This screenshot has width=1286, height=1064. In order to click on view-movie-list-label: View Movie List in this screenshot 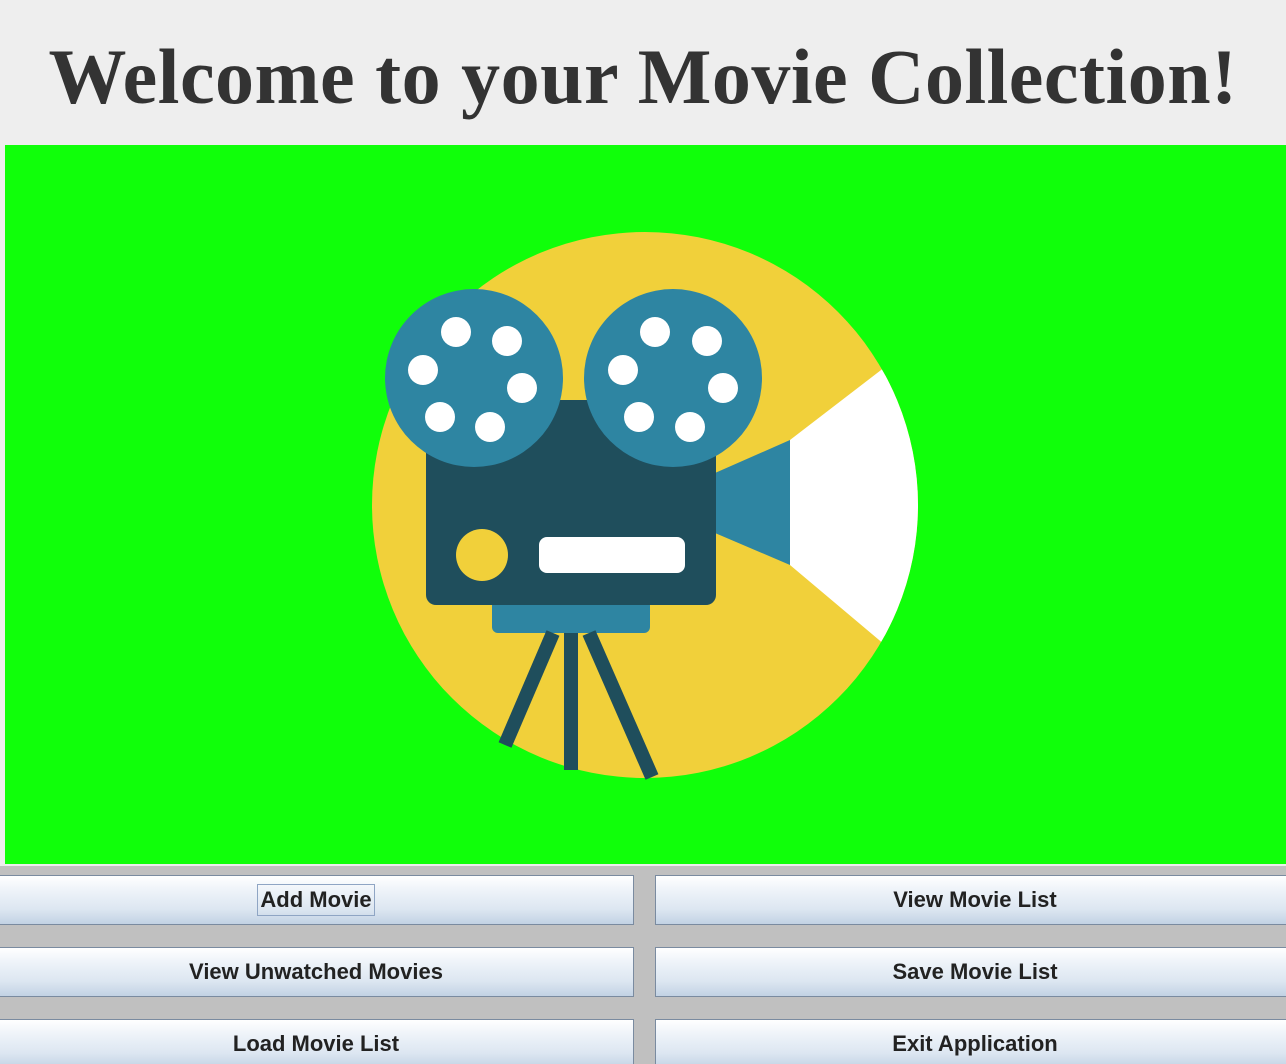, I will do `click(975, 899)`.